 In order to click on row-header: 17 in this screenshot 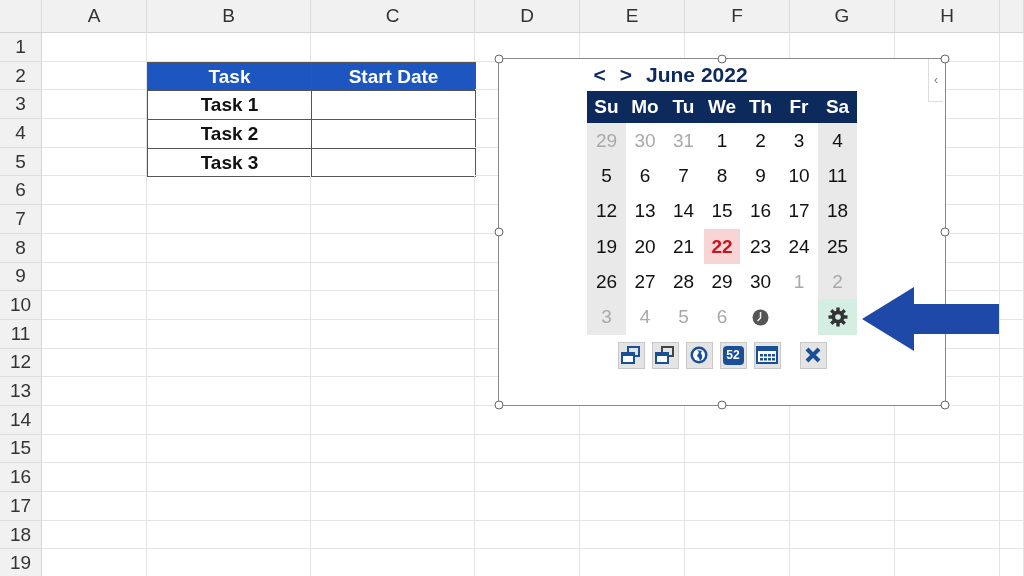, I will do `click(21, 506)`.